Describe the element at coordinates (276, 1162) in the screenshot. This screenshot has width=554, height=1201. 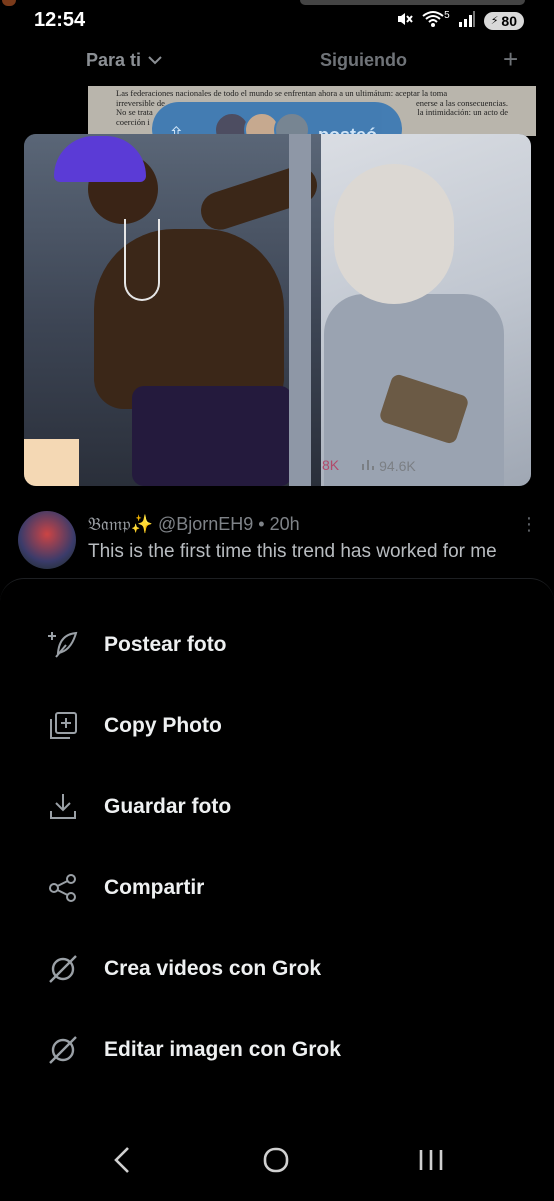
I see `home-icon` at that location.